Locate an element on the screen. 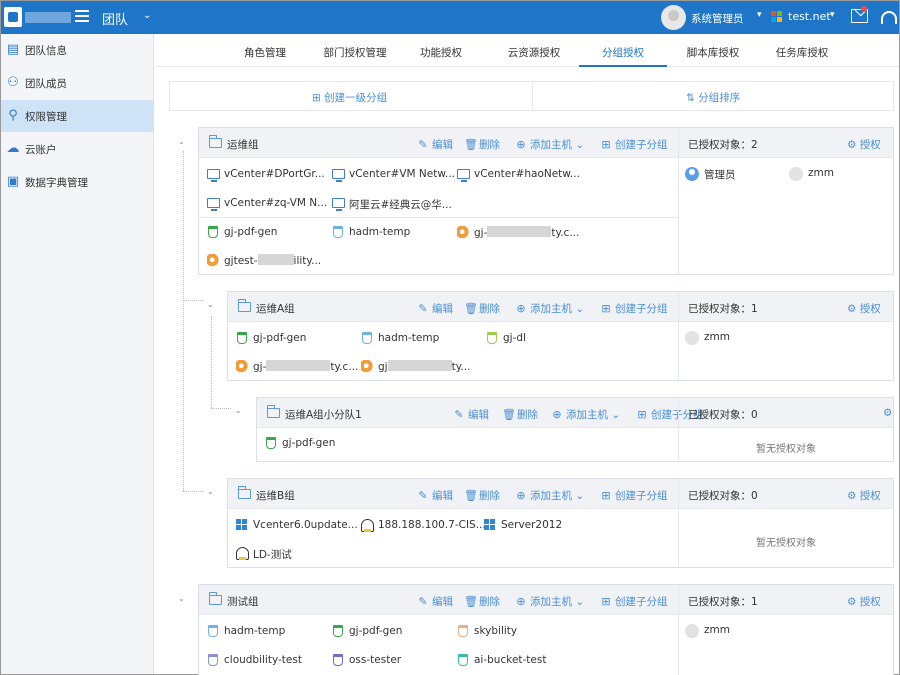 This screenshot has height=675, width=900. chevron-down-icon: ▾ is located at coordinates (759, 15).